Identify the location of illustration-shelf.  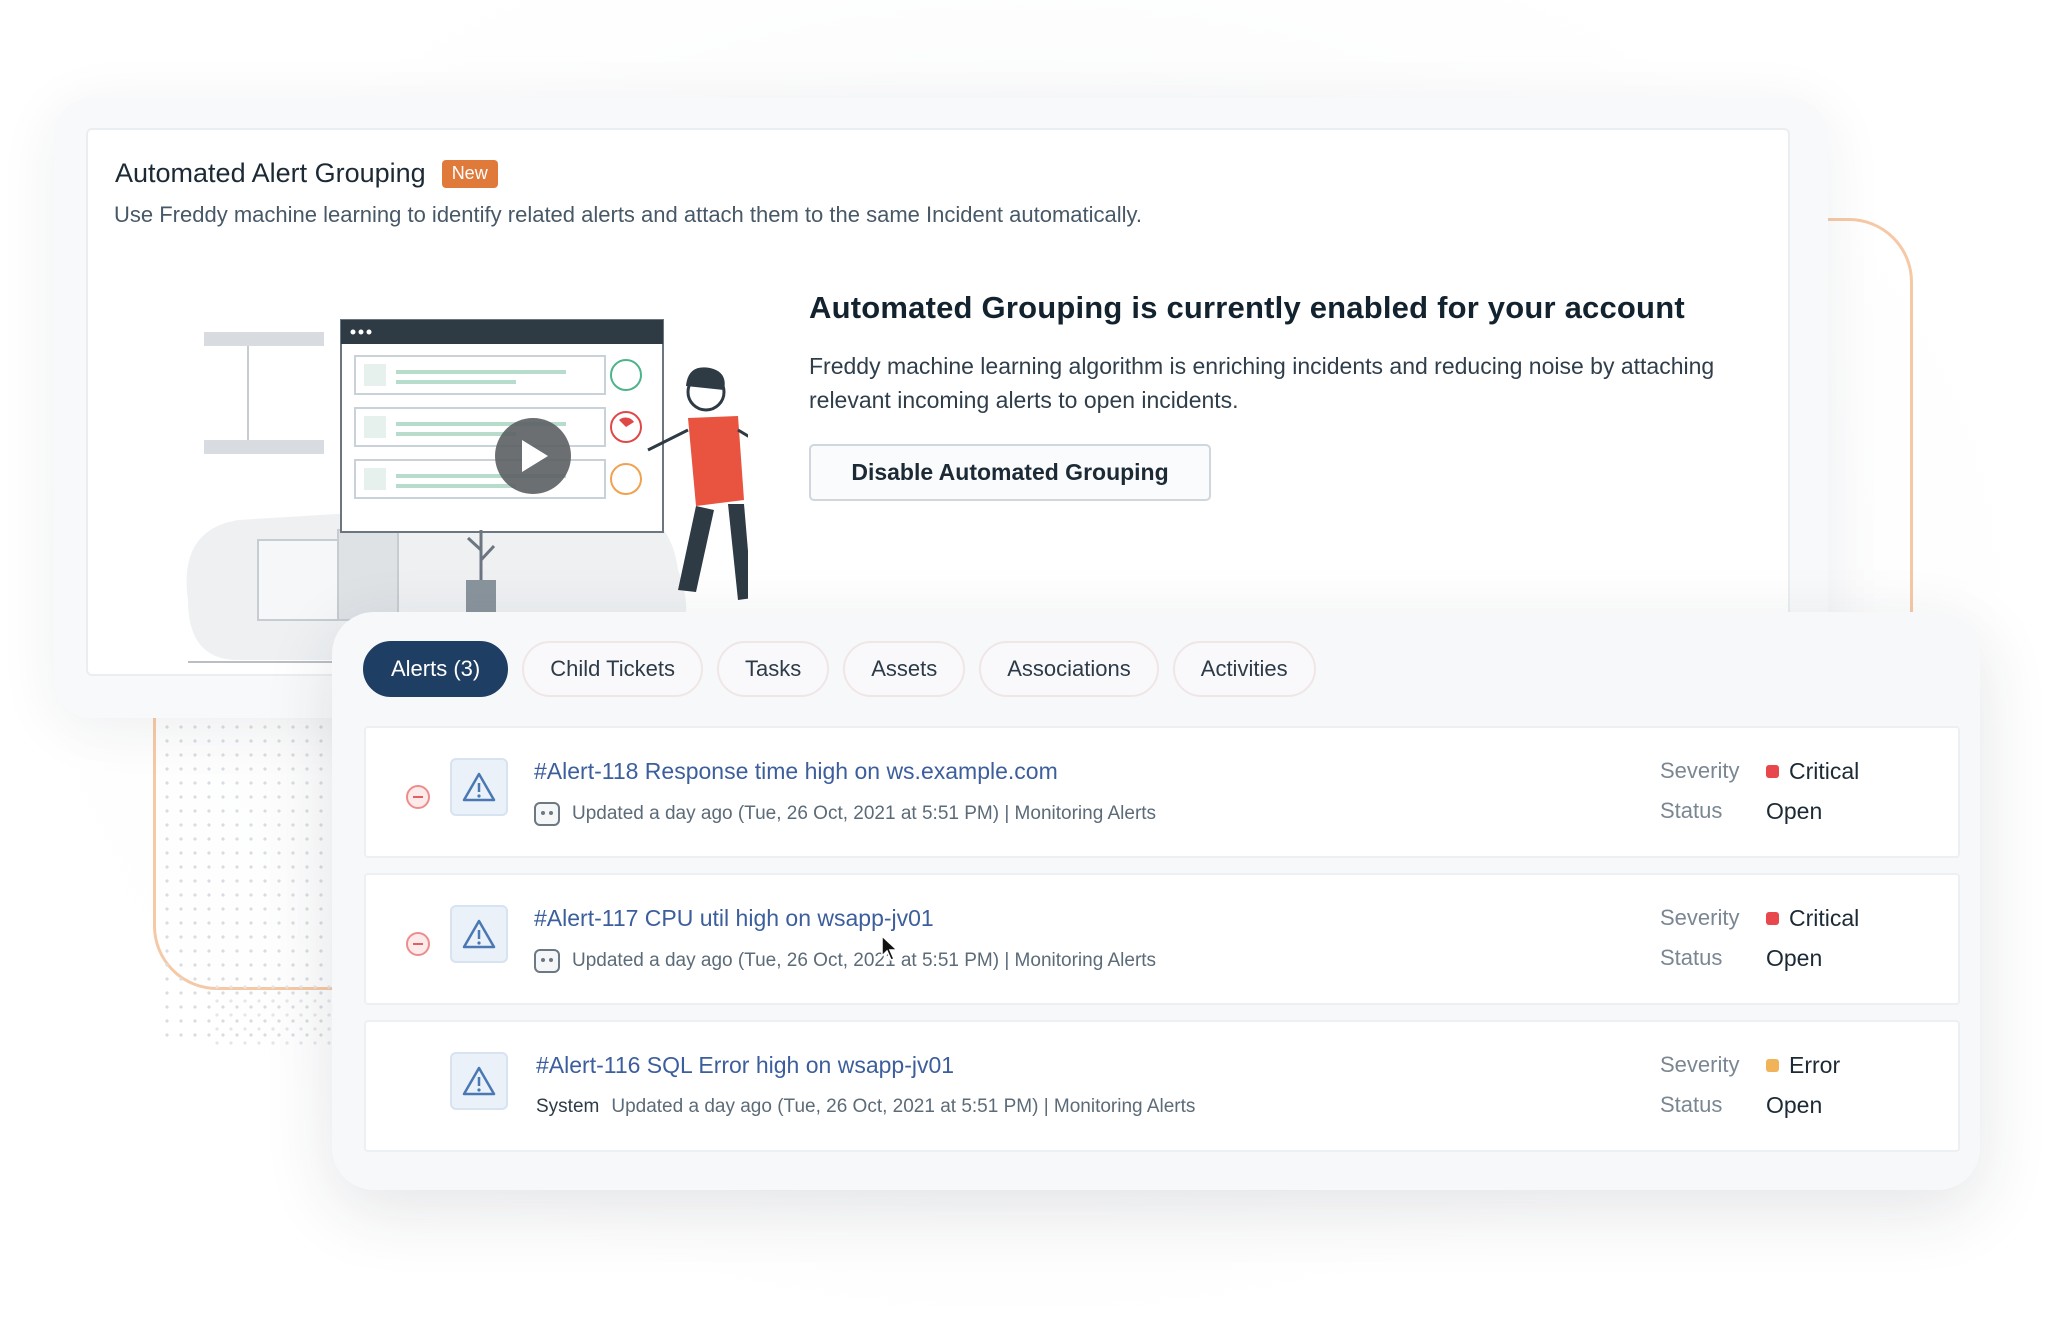
(264, 339).